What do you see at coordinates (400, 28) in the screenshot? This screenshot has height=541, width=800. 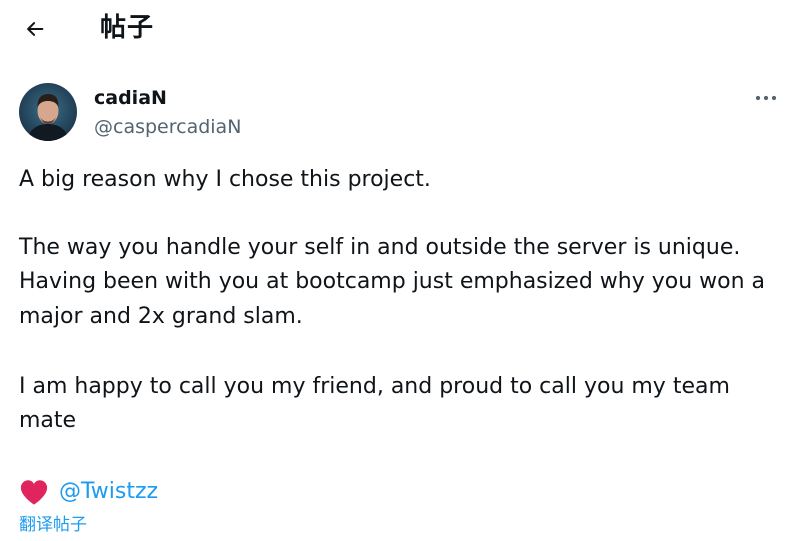 I see `top-bar: 帖子` at bounding box center [400, 28].